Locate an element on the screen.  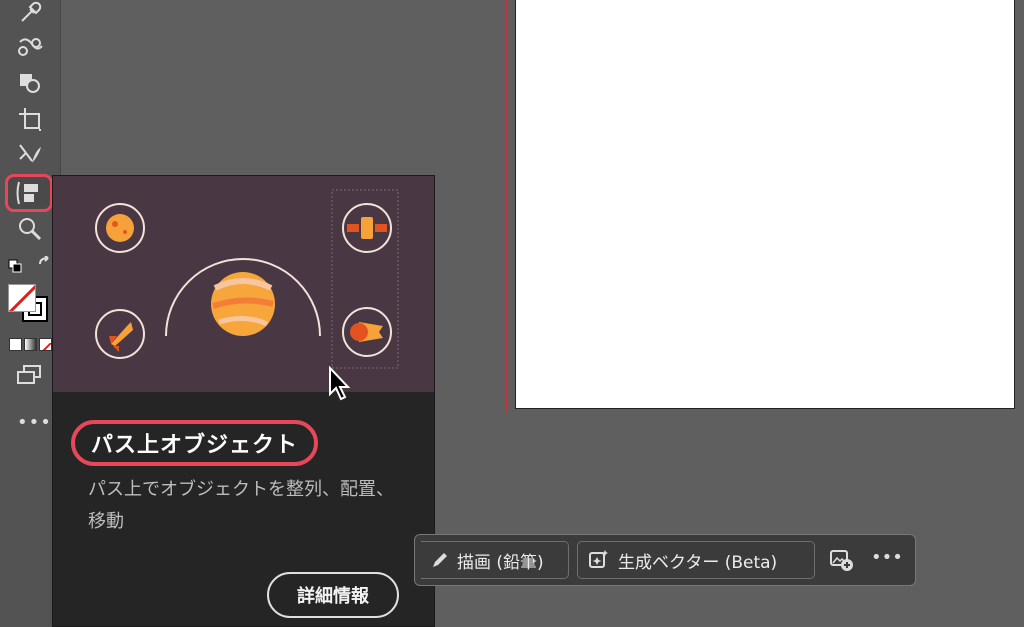
blend-tool is located at coordinates (30, 47).